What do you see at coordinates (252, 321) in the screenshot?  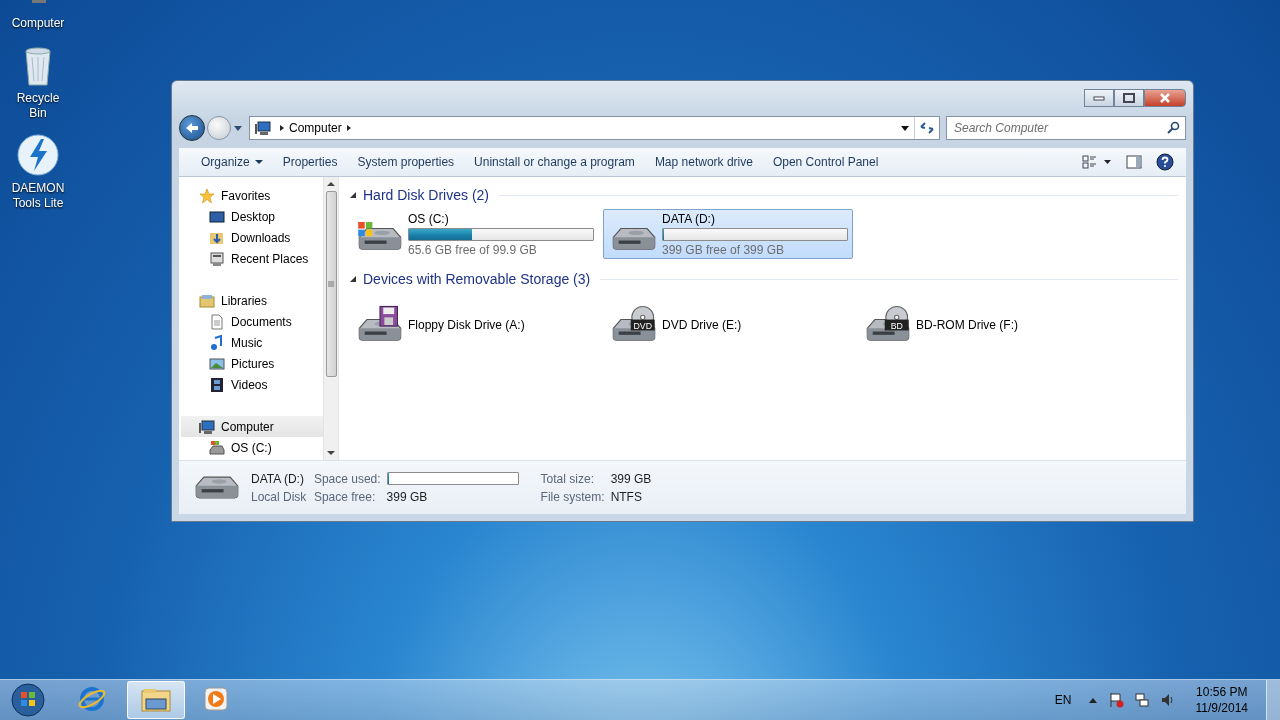 I see `nav-item: Documents` at bounding box center [252, 321].